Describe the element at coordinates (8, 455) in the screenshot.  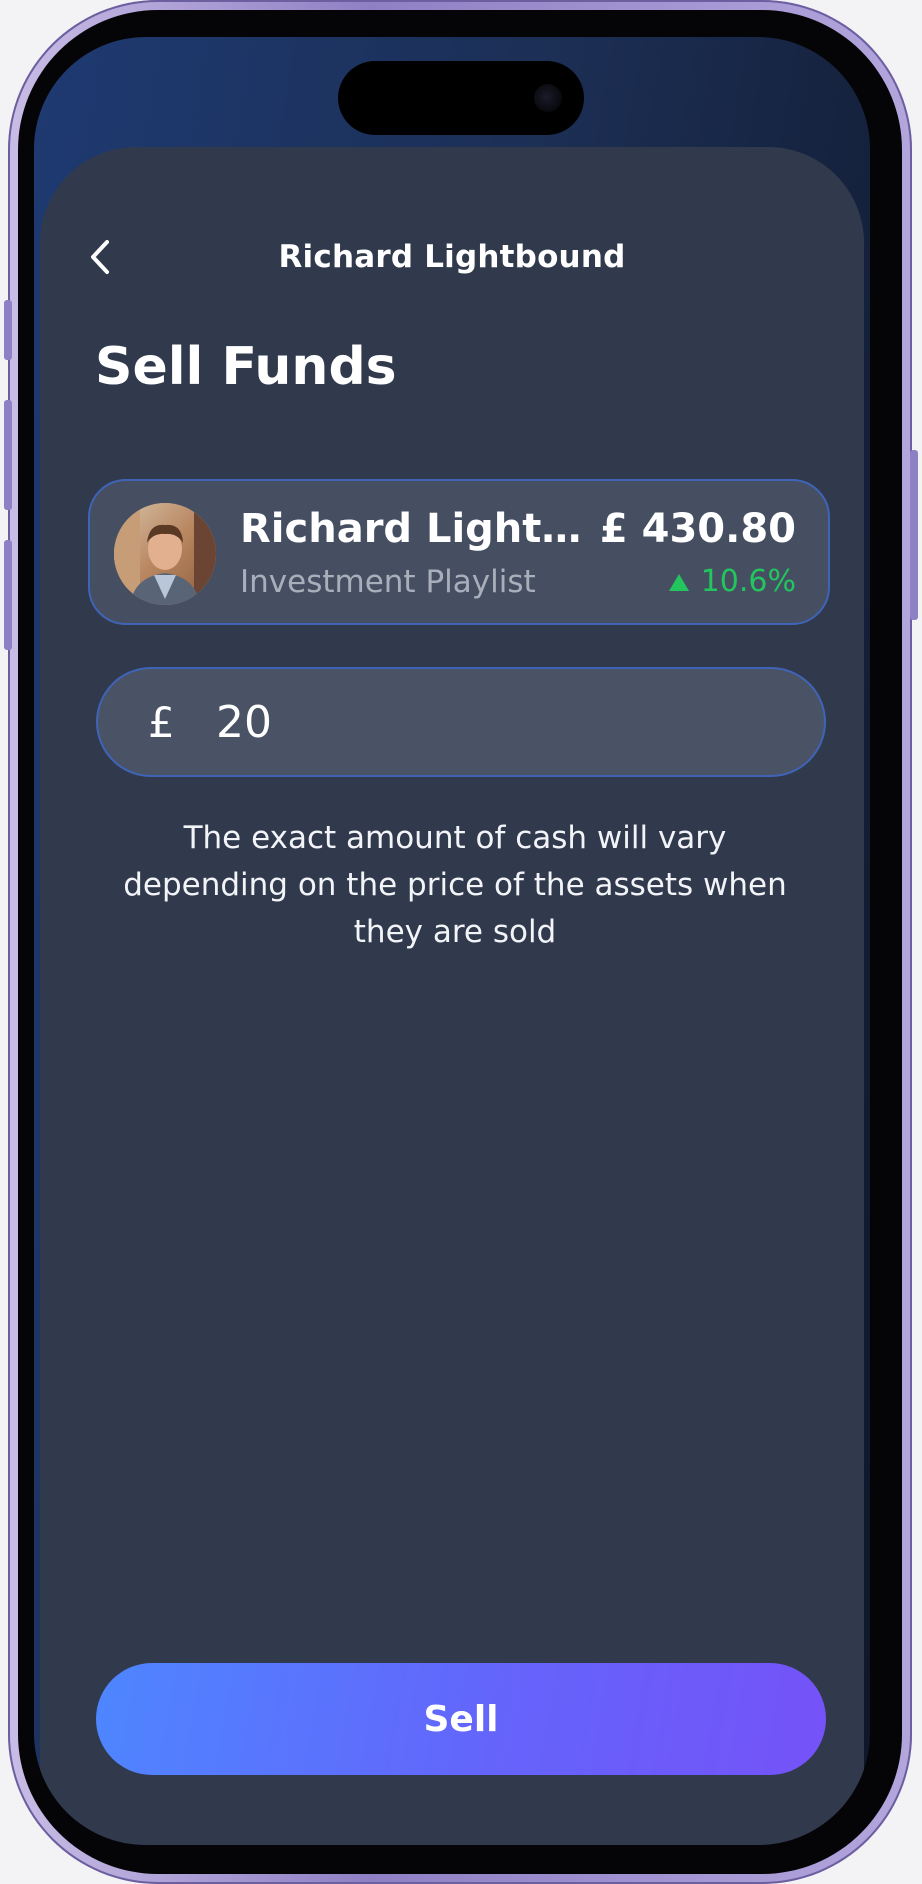
I see `volume-up-button` at that location.